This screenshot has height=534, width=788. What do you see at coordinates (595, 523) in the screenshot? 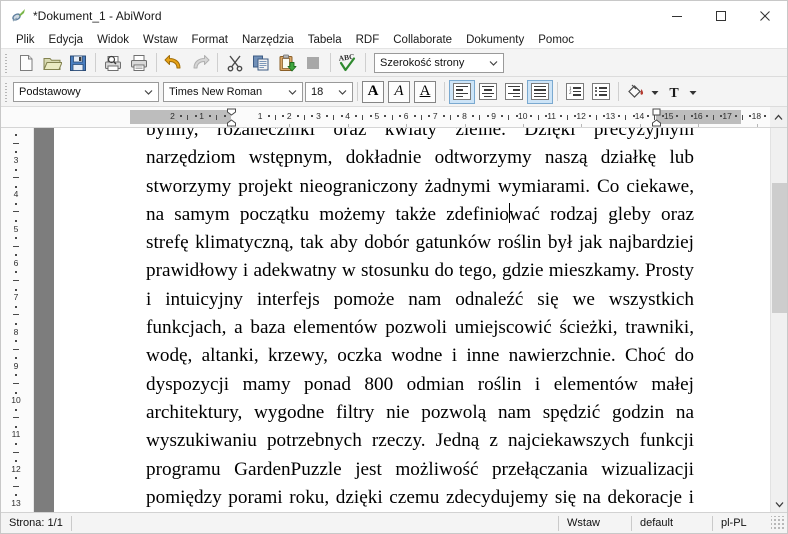
I see `status-insert-mode: Wstaw` at bounding box center [595, 523].